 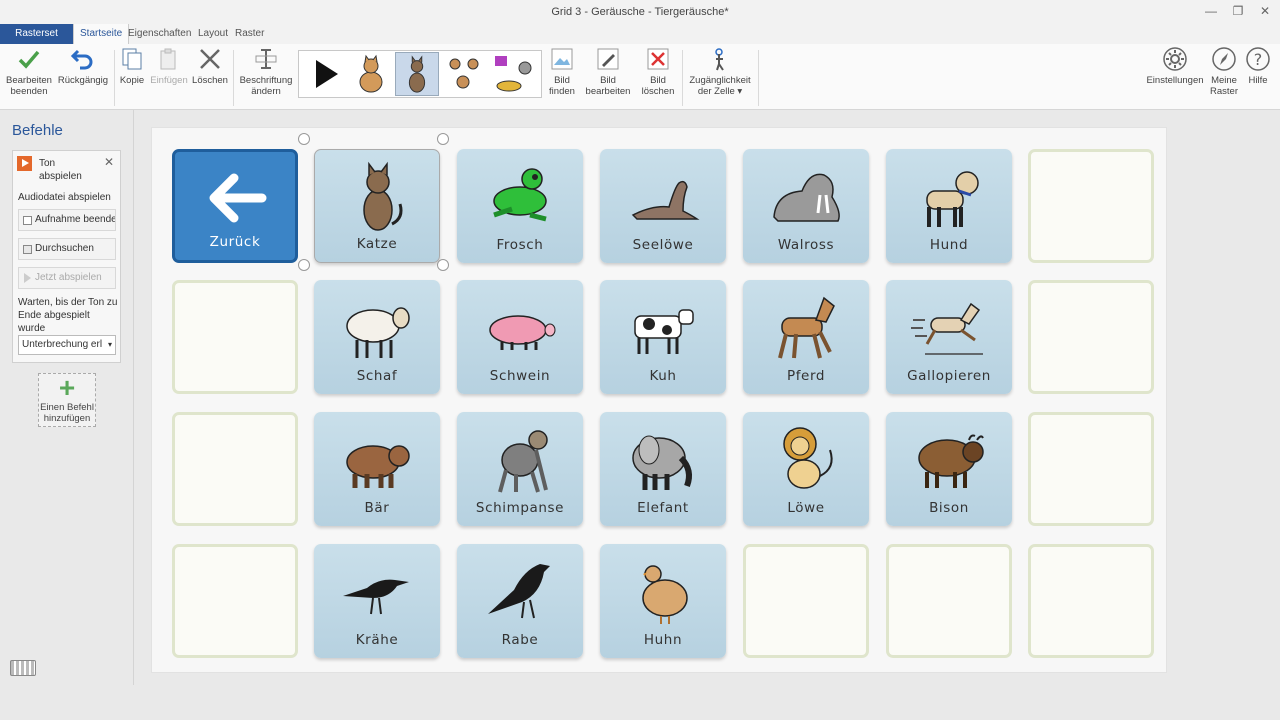 What do you see at coordinates (371, 74) in the screenshot?
I see `cat-style-icon` at bounding box center [371, 74].